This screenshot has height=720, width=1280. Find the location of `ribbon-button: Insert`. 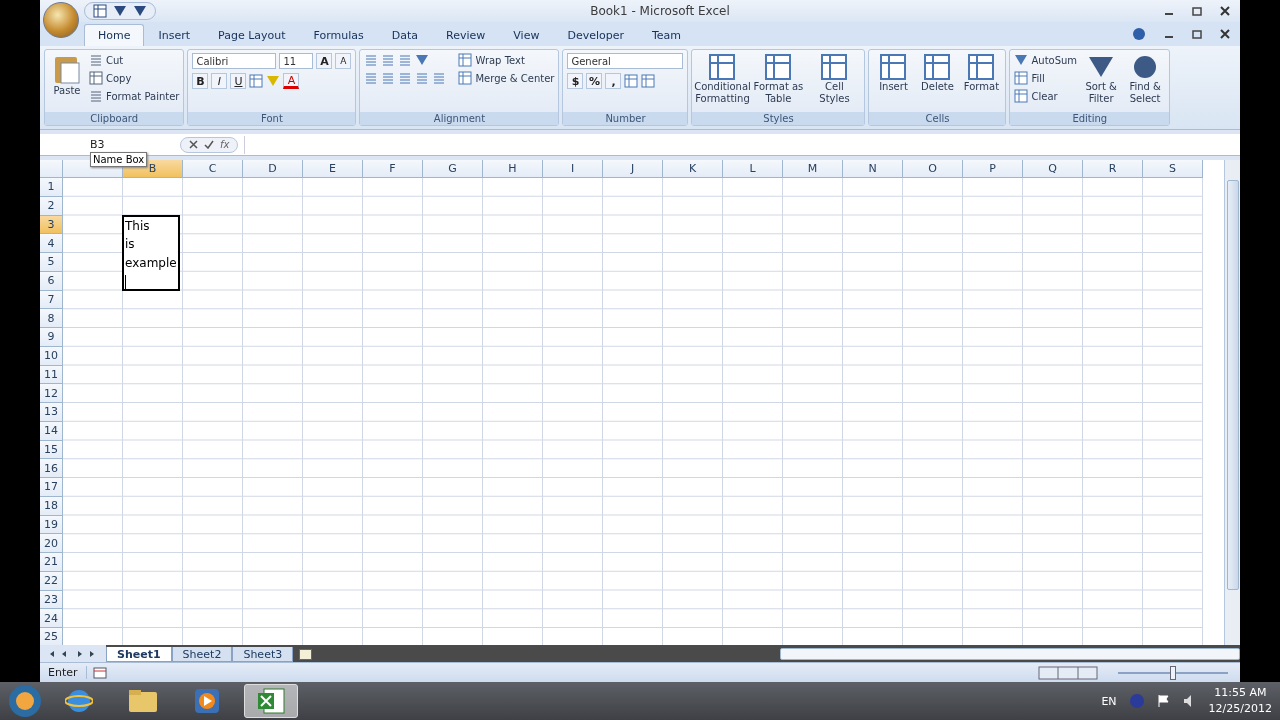

ribbon-button: Insert is located at coordinates (893, 73).